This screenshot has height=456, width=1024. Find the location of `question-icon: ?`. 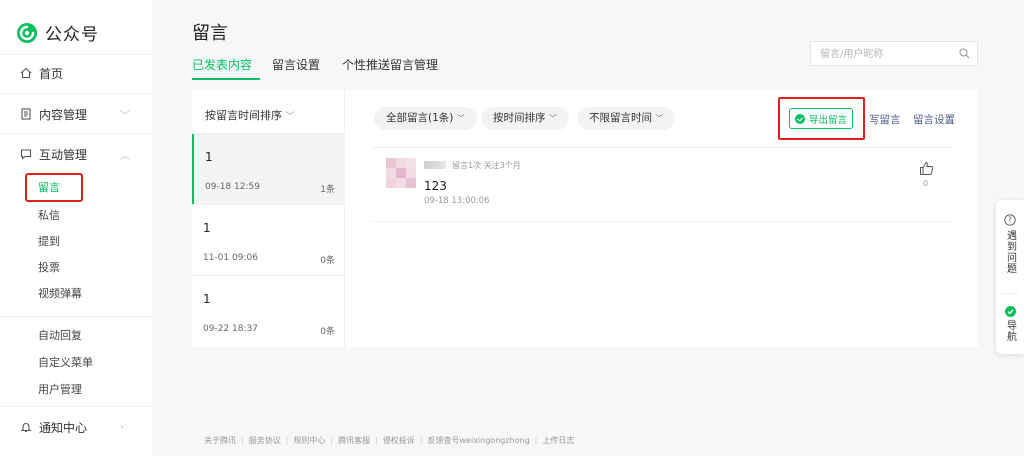

question-icon: ? is located at coordinates (1010, 220).